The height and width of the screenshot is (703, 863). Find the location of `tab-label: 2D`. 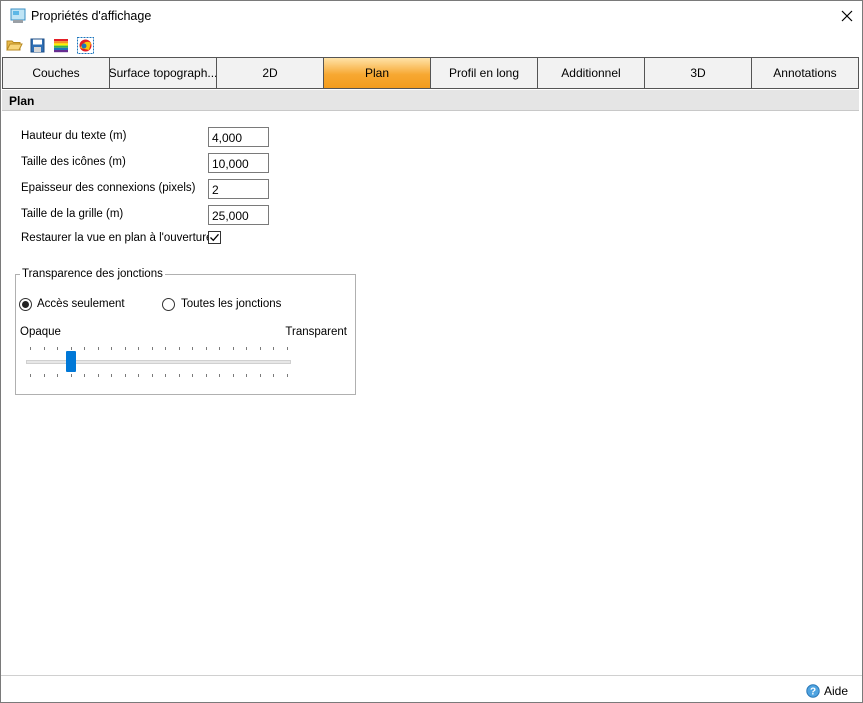

tab-label: 2D is located at coordinates (270, 73).